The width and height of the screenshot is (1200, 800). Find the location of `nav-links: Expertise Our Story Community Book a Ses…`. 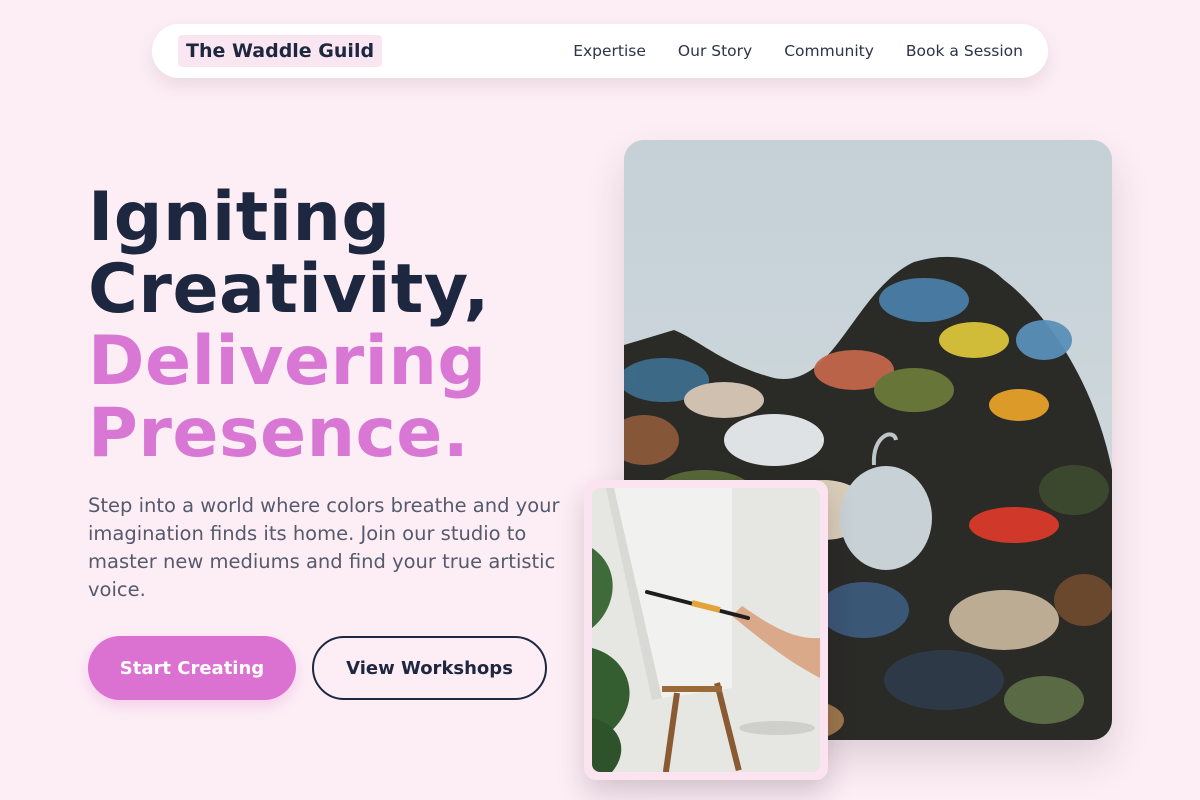

nav-links: Expertise Our Story Community Book a Ses… is located at coordinates (798, 51).